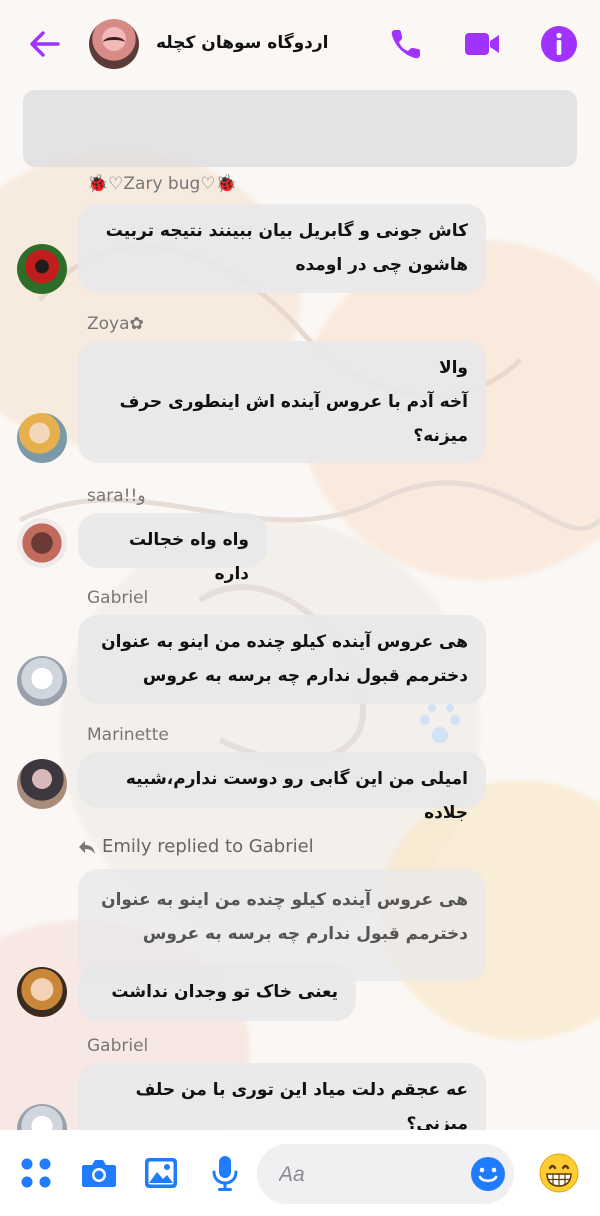 Image resolution: width=600 pixels, height=1216 pixels. I want to click on conversation-title: اردوگاه سوهان کچله, so click(242, 43).